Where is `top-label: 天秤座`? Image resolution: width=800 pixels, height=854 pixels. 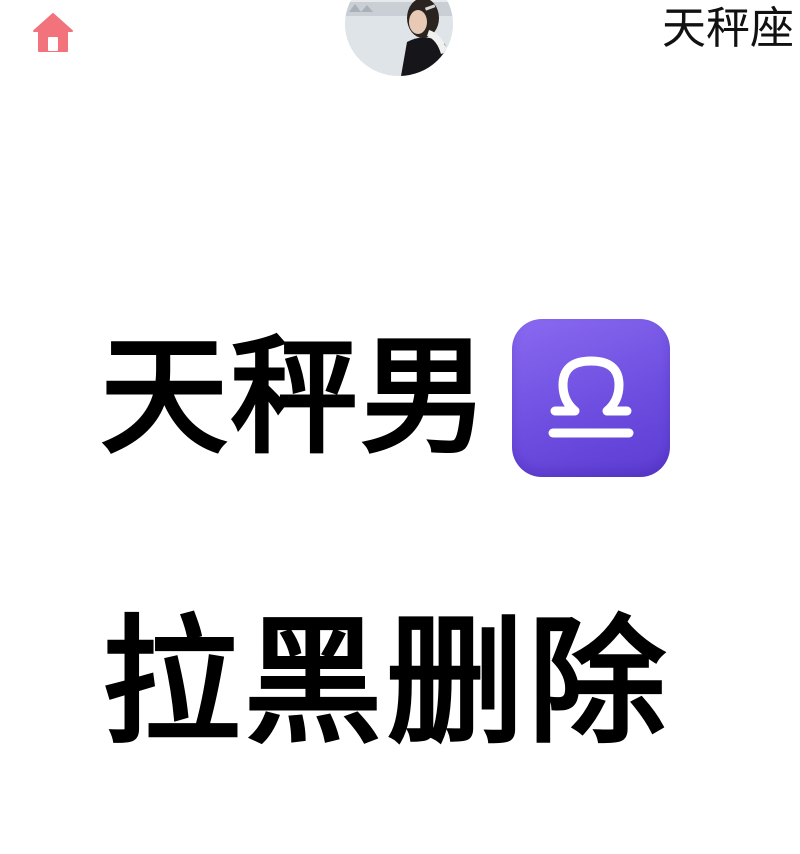
top-label: 天秤座 is located at coordinates (728, 28).